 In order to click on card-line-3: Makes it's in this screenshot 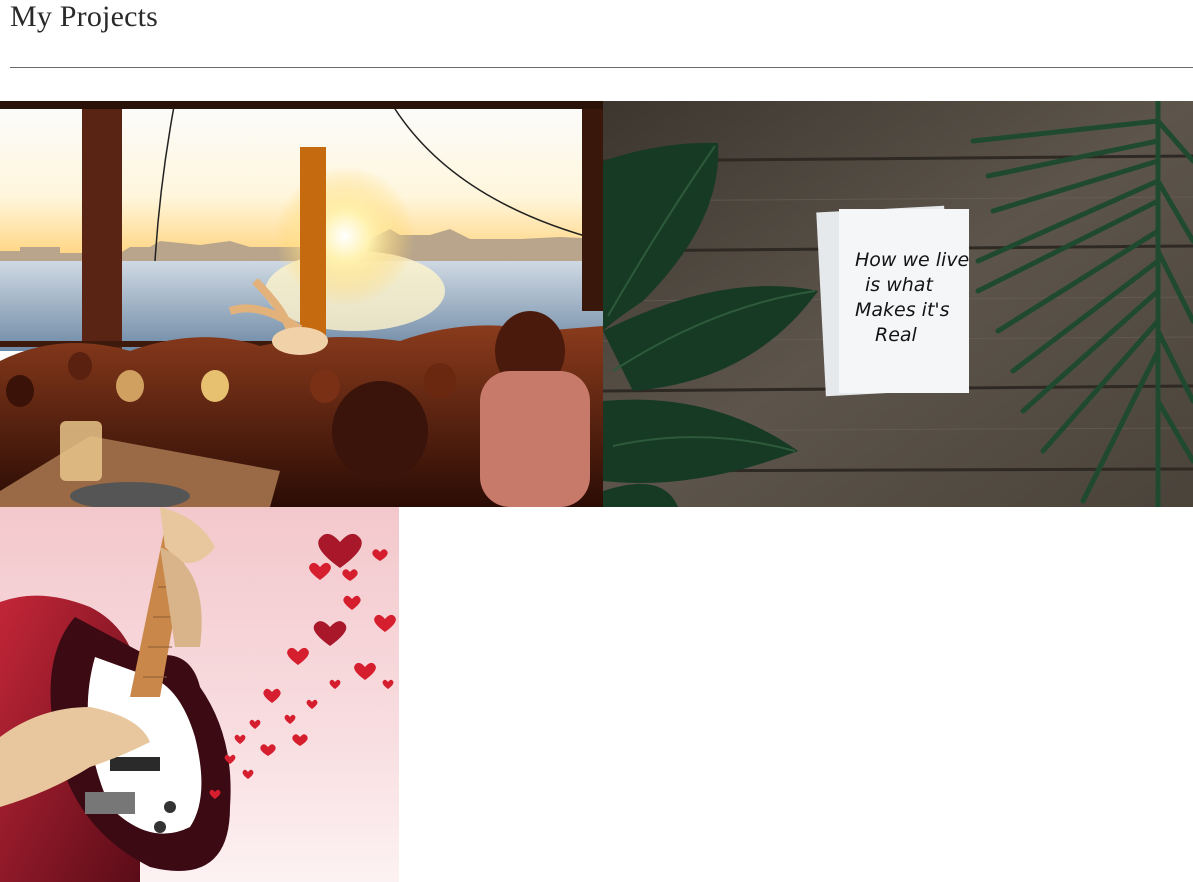, I will do `click(902, 310)`.